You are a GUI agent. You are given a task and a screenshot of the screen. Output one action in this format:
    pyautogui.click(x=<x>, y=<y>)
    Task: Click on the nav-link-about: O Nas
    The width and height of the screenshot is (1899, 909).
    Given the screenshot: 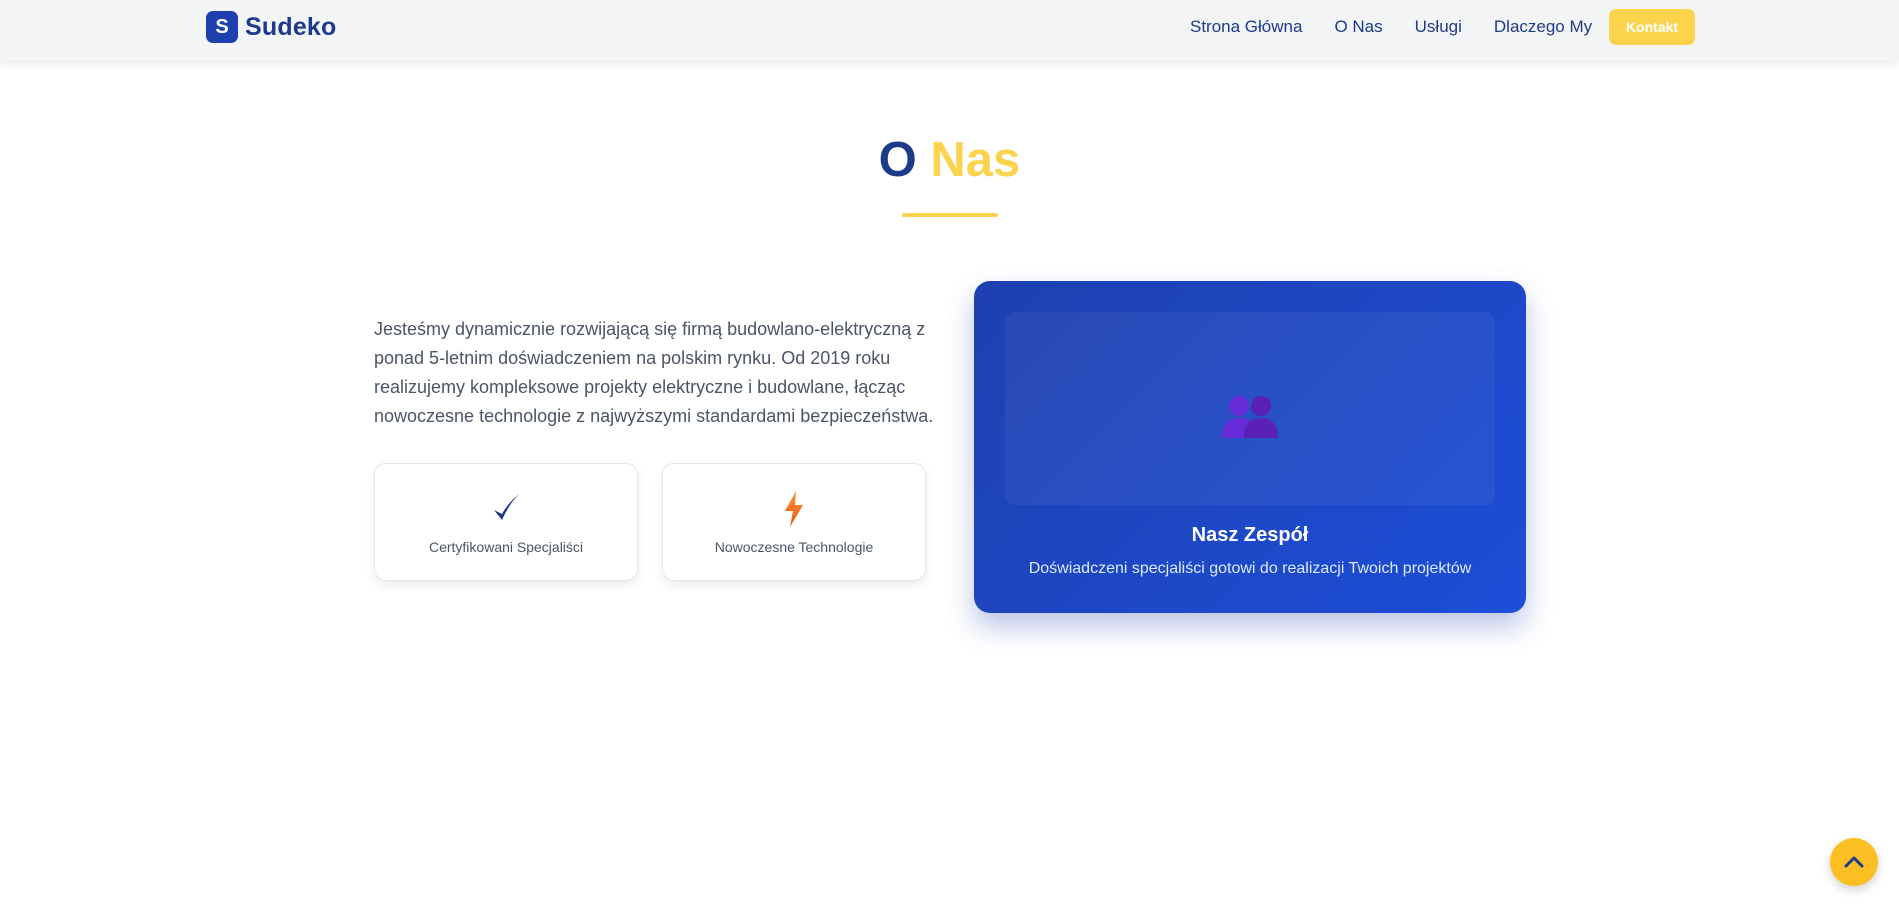 What is the action you would take?
    pyautogui.click(x=1358, y=27)
    